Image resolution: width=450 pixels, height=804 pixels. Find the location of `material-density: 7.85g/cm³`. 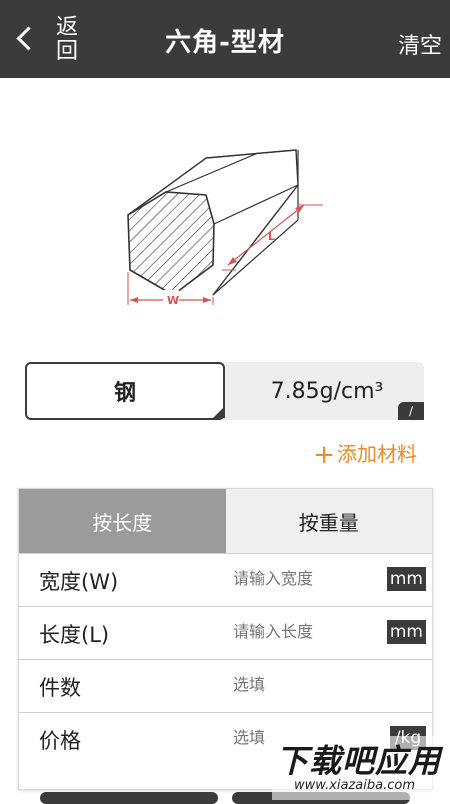

material-density: 7.85g/cm³ is located at coordinates (327, 391).